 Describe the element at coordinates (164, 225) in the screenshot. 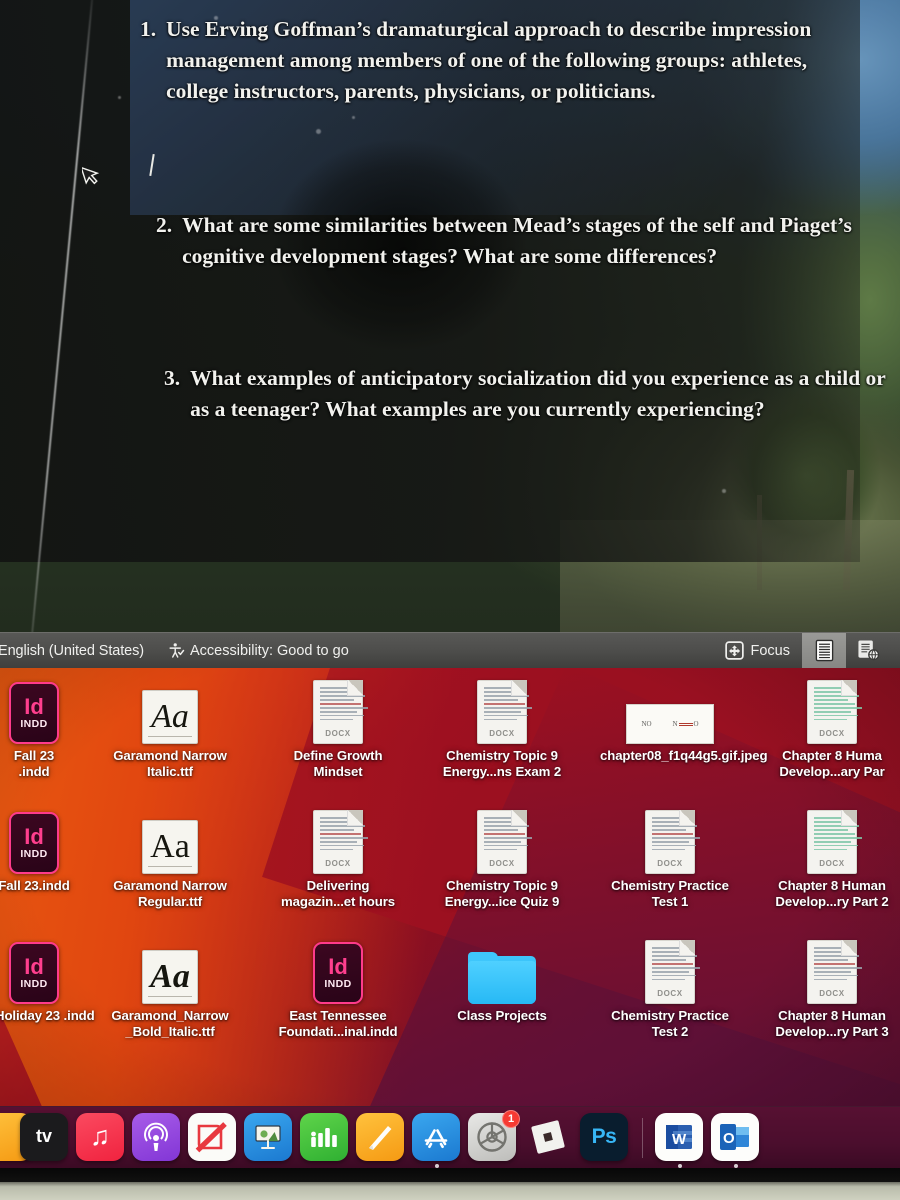

I see `slide-question-2-number: 2.` at that location.